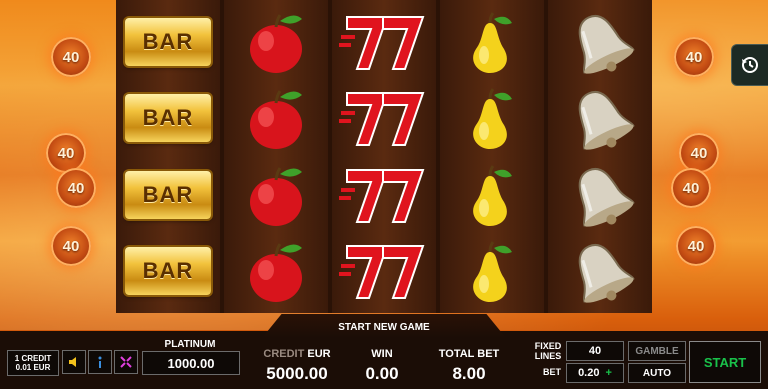 The height and width of the screenshot is (389, 768). I want to click on bet-label: BET, so click(552, 372).